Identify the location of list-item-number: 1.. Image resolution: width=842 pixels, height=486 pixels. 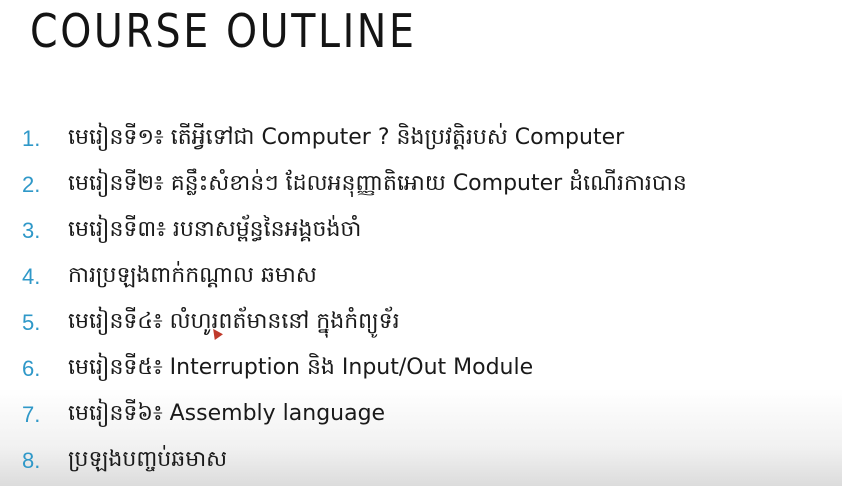
(31, 138).